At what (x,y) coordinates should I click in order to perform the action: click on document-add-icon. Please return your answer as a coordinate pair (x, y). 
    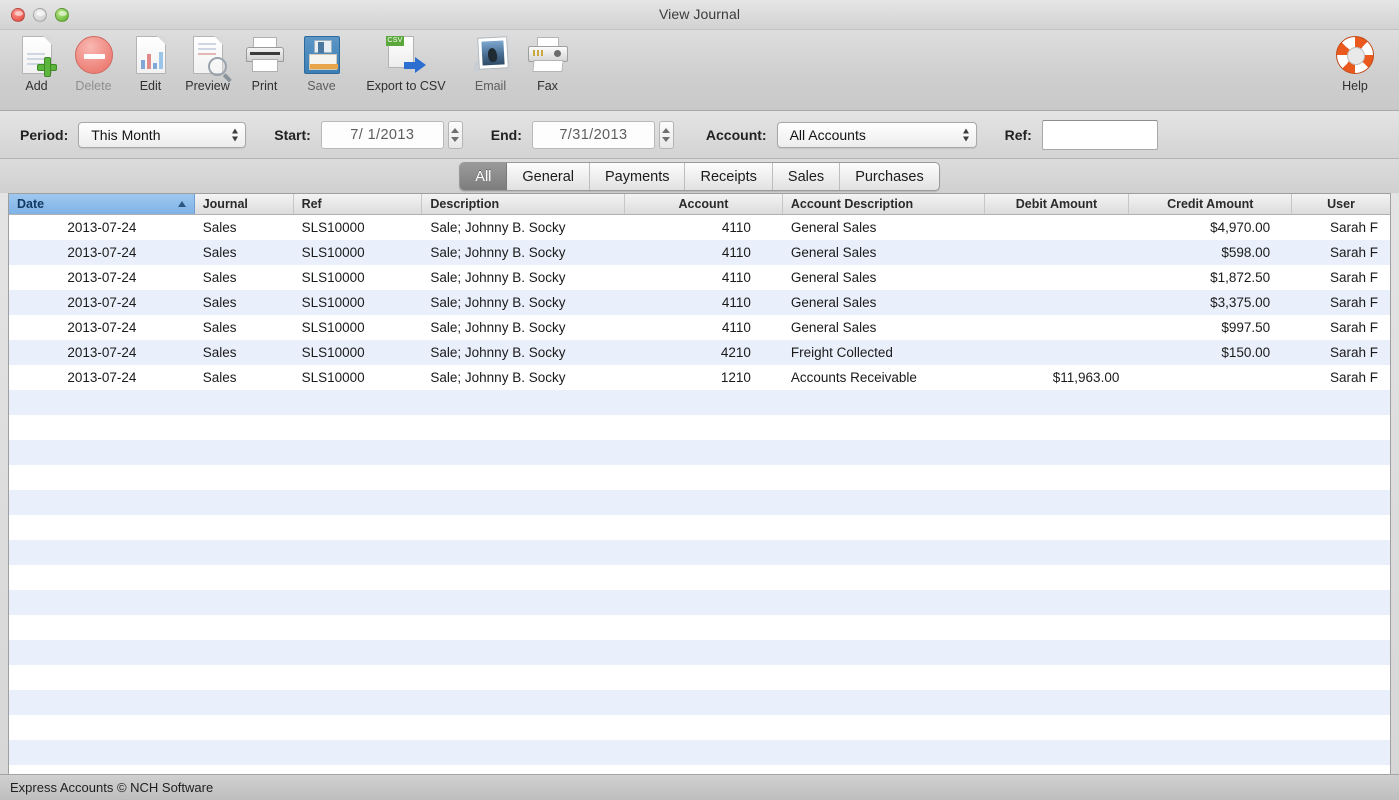
    Looking at the image, I should click on (37, 55).